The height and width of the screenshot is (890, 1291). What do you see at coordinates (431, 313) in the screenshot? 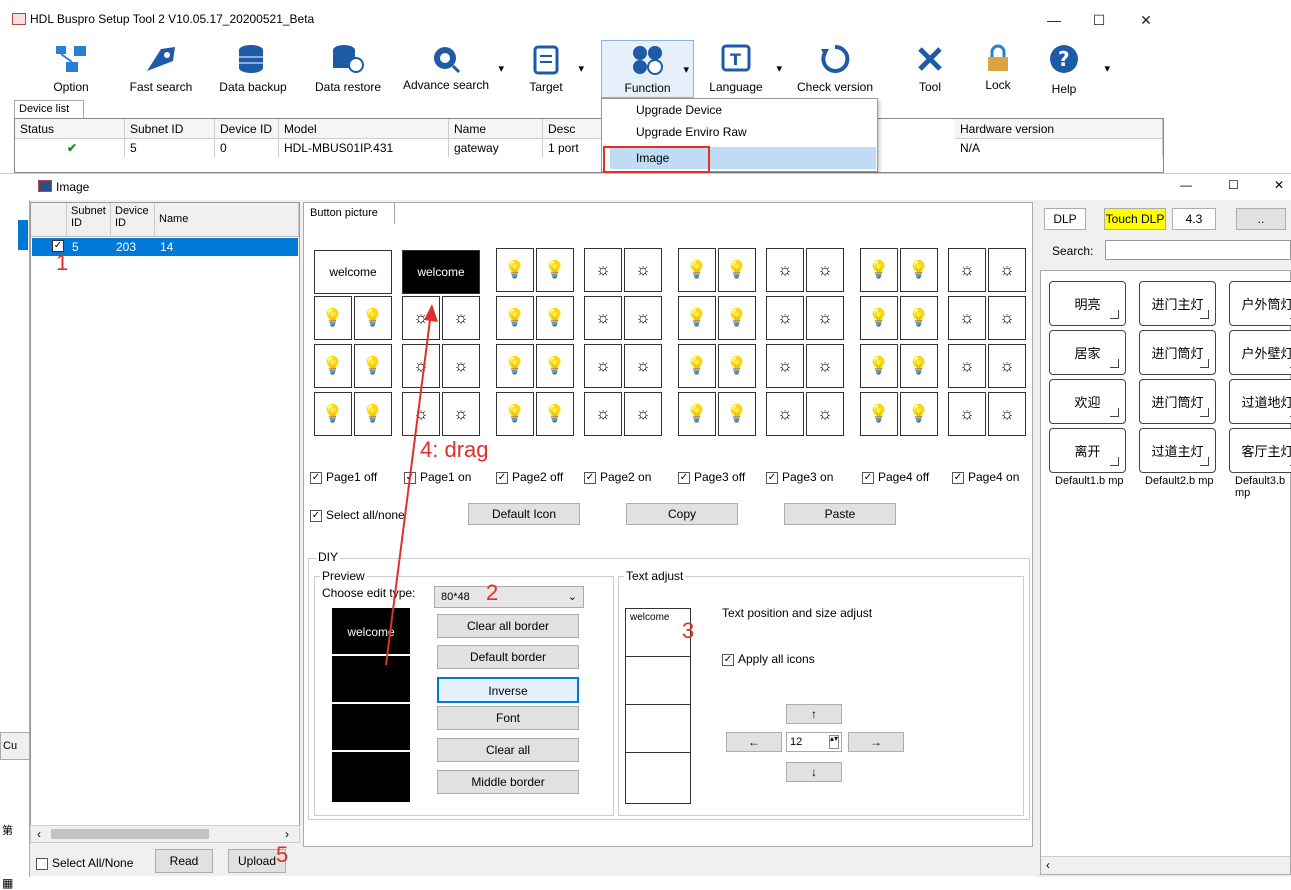
I see `drag-arrow-head` at bounding box center [431, 313].